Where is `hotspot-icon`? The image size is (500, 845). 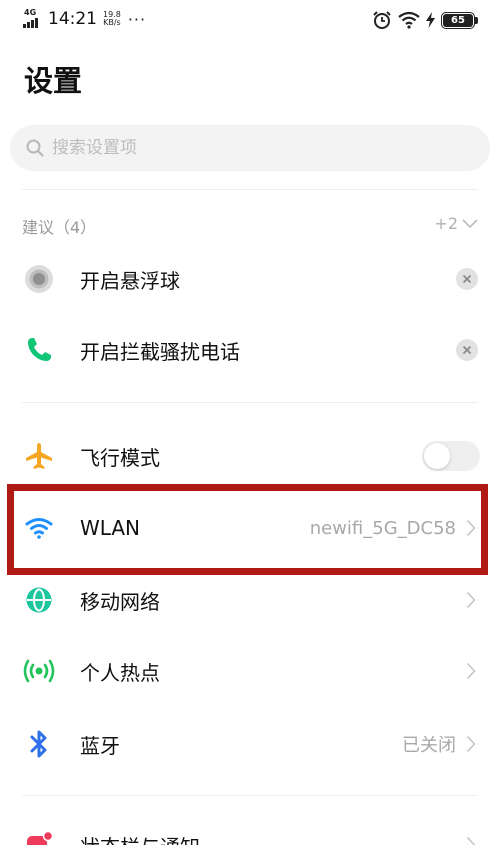
hotspot-icon is located at coordinates (39, 671).